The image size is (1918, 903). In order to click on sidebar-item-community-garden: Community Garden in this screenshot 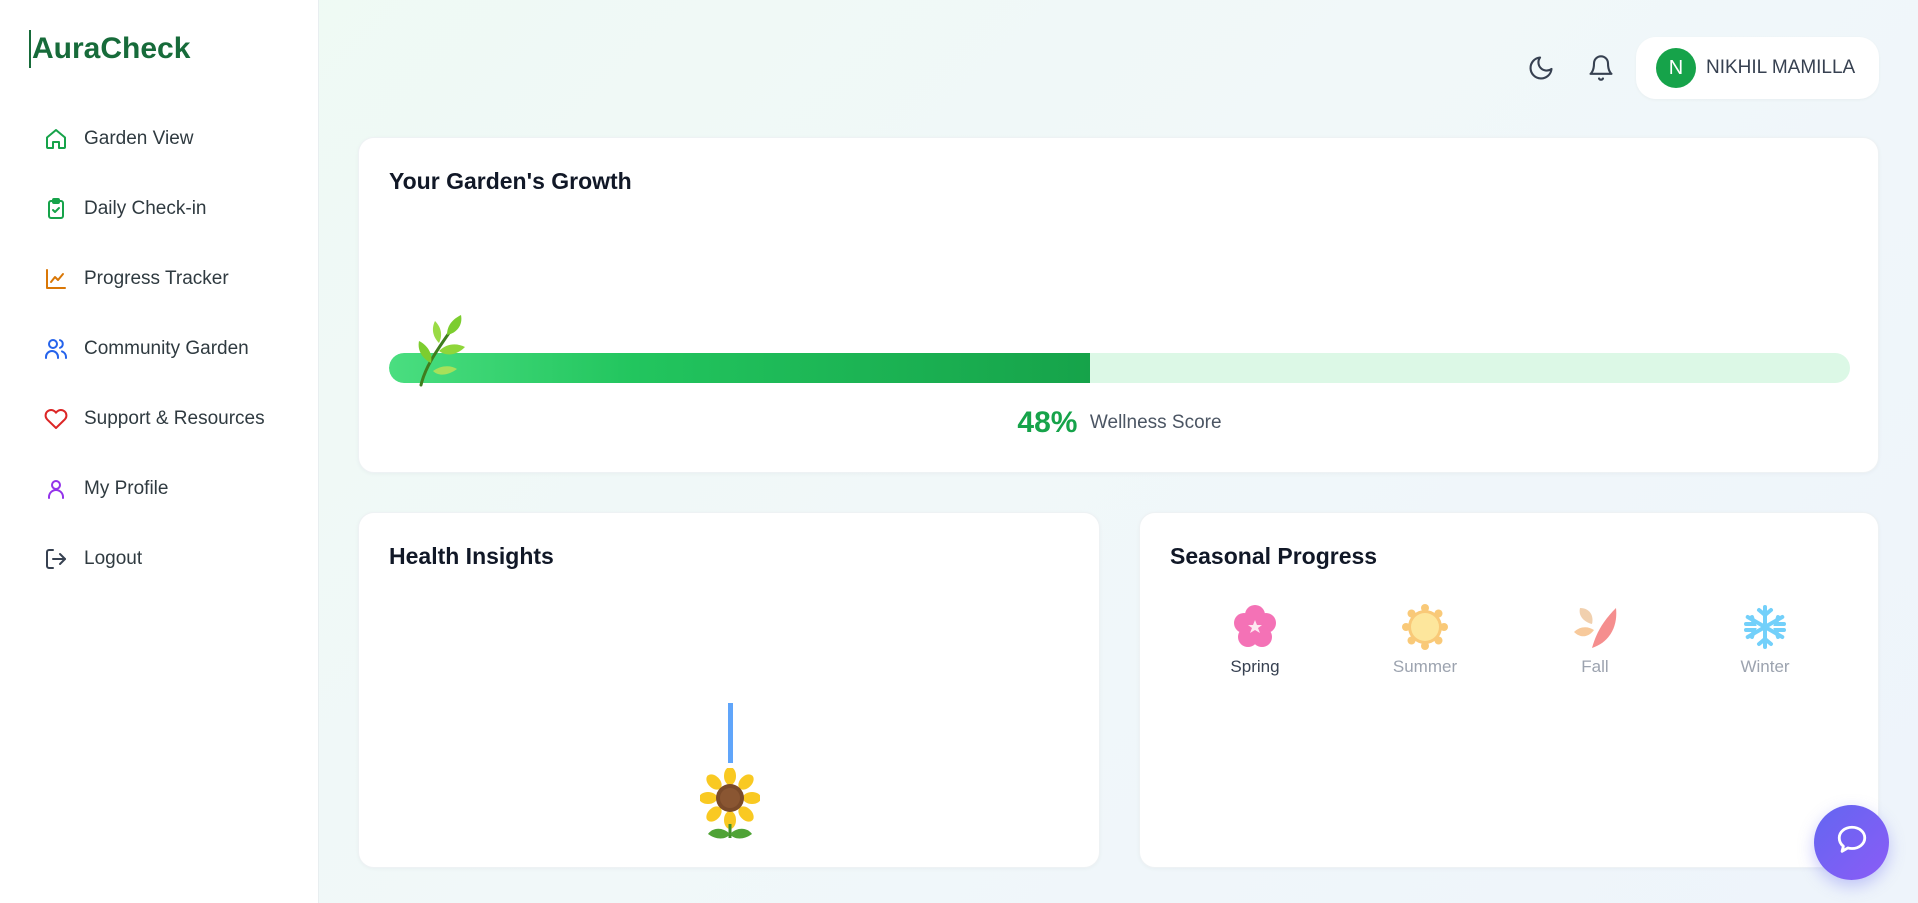, I will do `click(159, 349)`.